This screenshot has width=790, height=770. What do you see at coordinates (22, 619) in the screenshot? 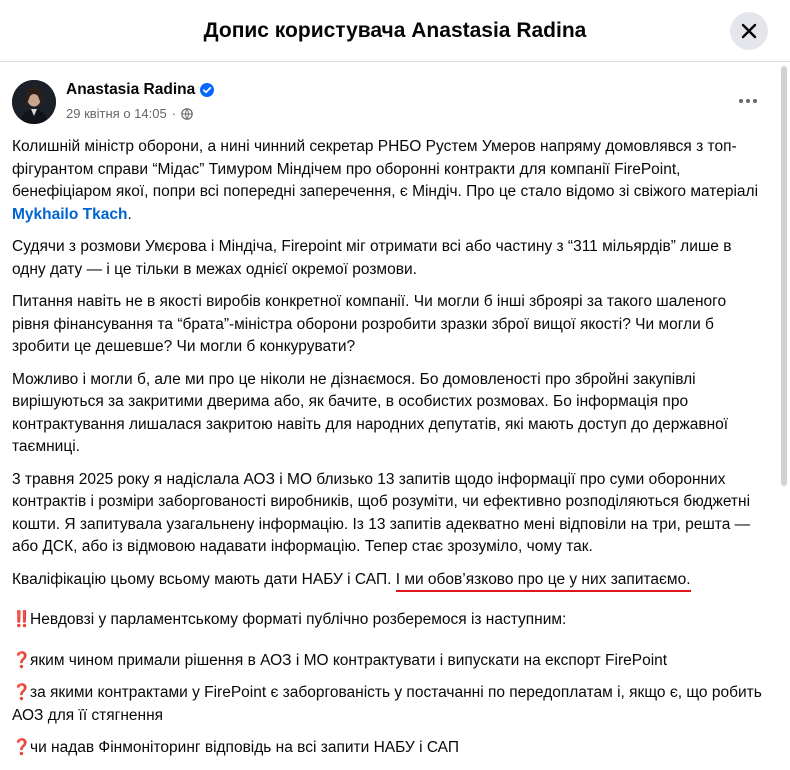
I see `double-exclamation-icon: ‼️` at bounding box center [22, 619].